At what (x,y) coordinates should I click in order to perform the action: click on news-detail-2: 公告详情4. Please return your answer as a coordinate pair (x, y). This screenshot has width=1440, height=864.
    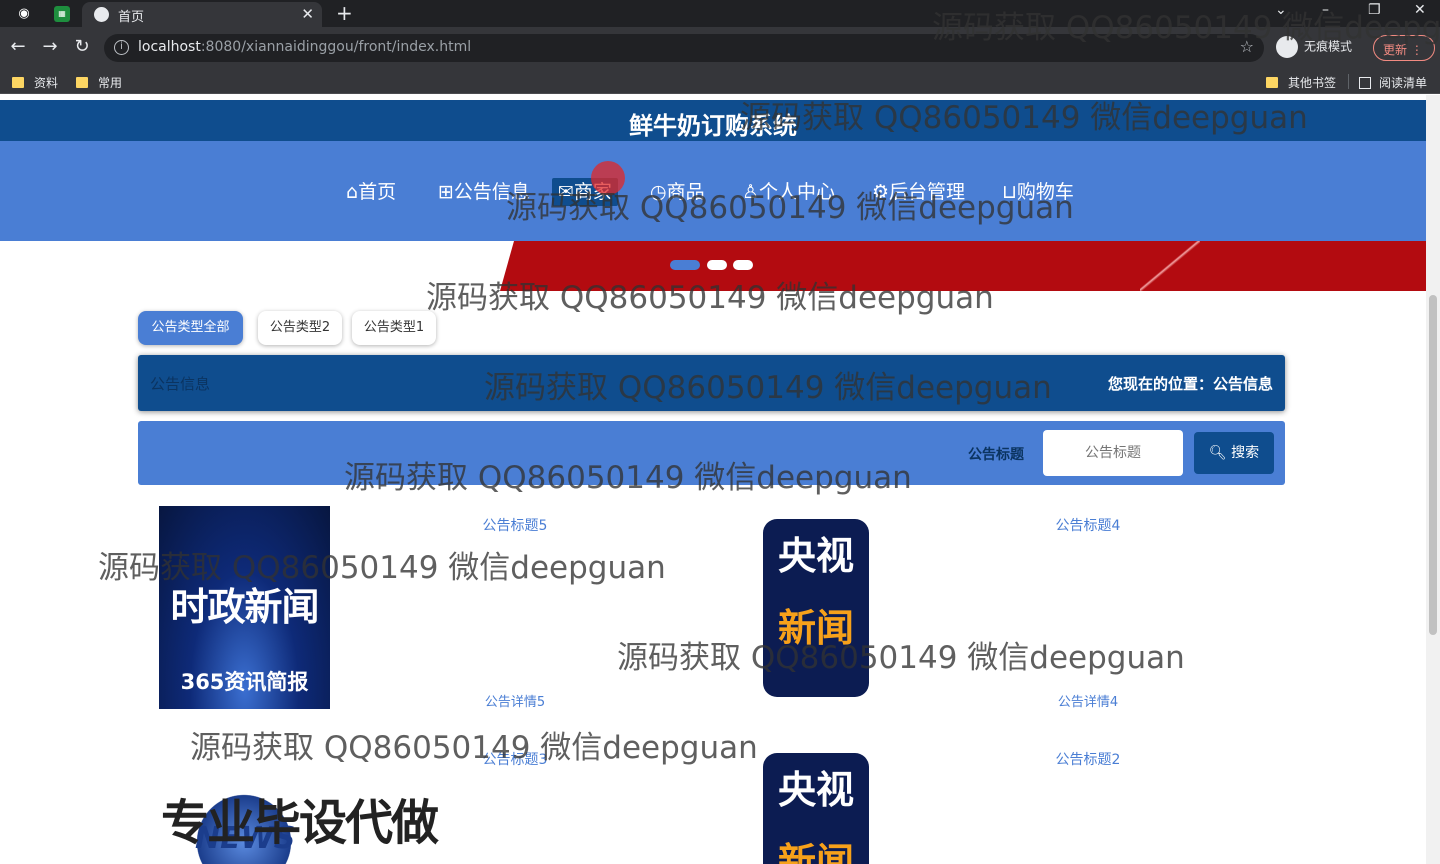
    Looking at the image, I should click on (1088, 700).